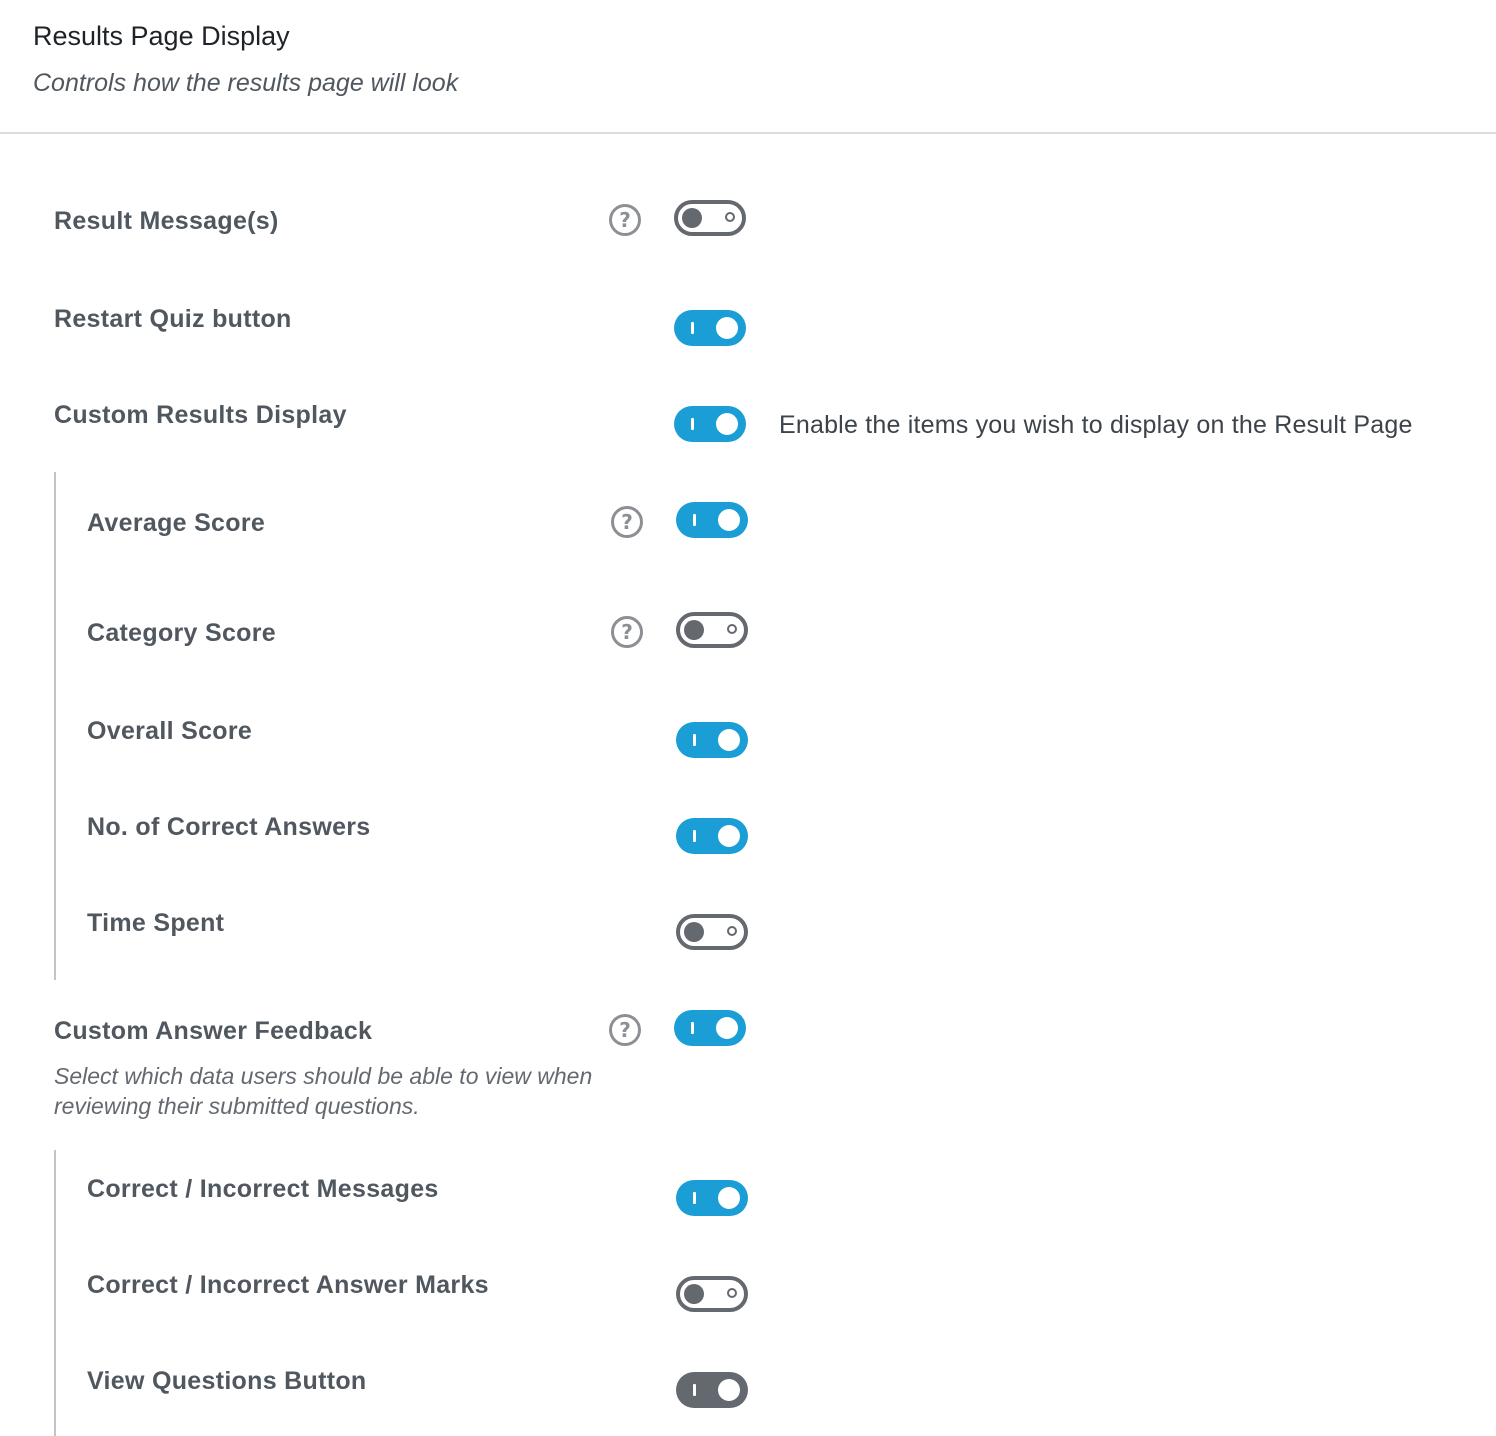 This screenshot has height=1436, width=1496. I want to click on correct-answers-toggle, so click(712, 836).